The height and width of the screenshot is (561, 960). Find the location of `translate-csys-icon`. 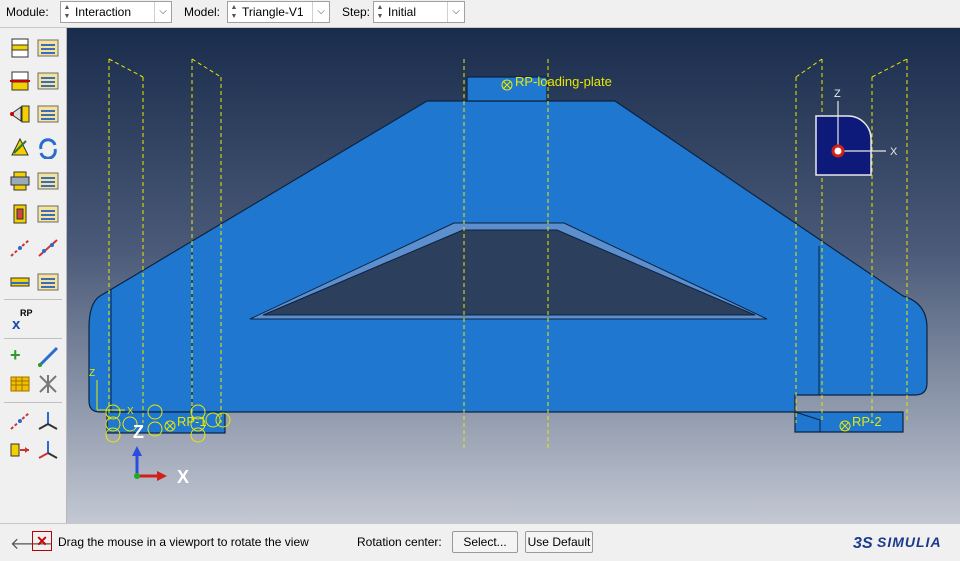

translate-csys-icon is located at coordinates (48, 450).